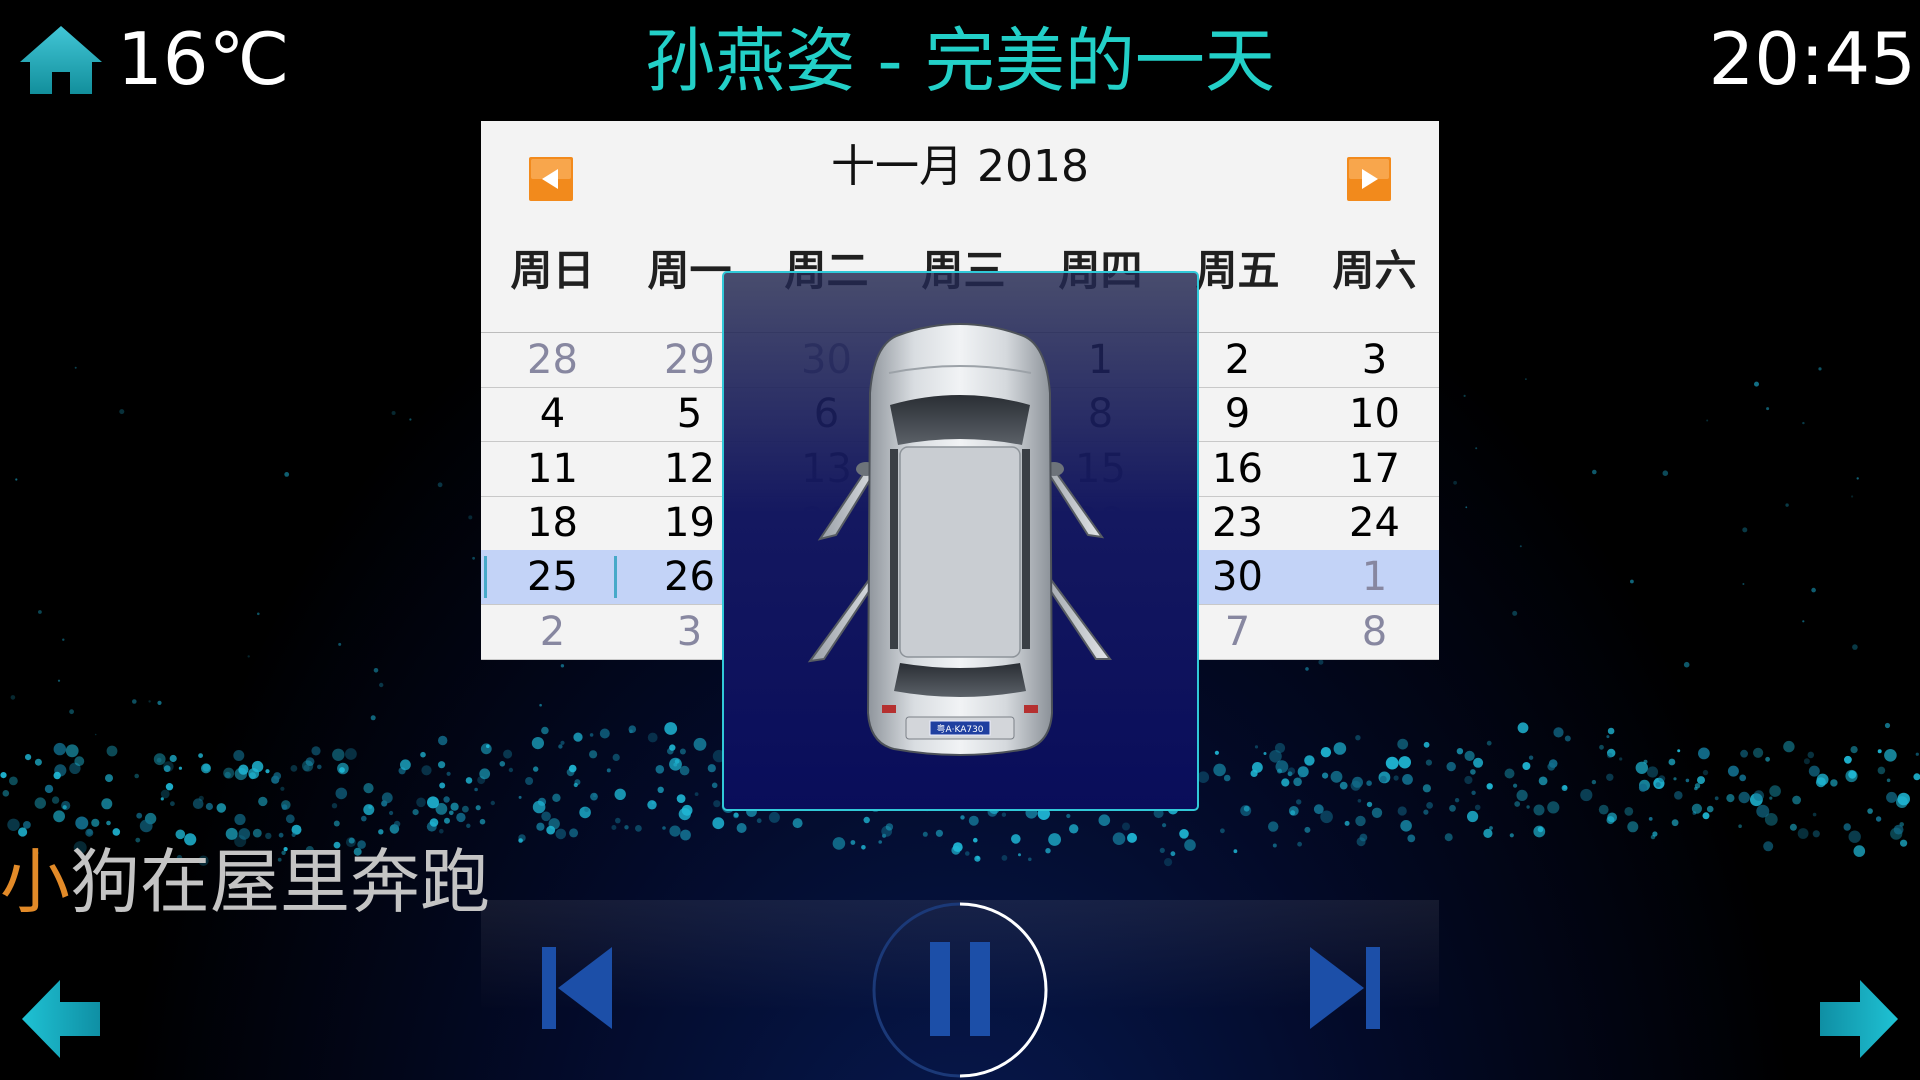 The height and width of the screenshot is (1080, 1920). What do you see at coordinates (959, 729) in the screenshot?
I see `license-plate-text: 粤A·KA730` at bounding box center [959, 729].